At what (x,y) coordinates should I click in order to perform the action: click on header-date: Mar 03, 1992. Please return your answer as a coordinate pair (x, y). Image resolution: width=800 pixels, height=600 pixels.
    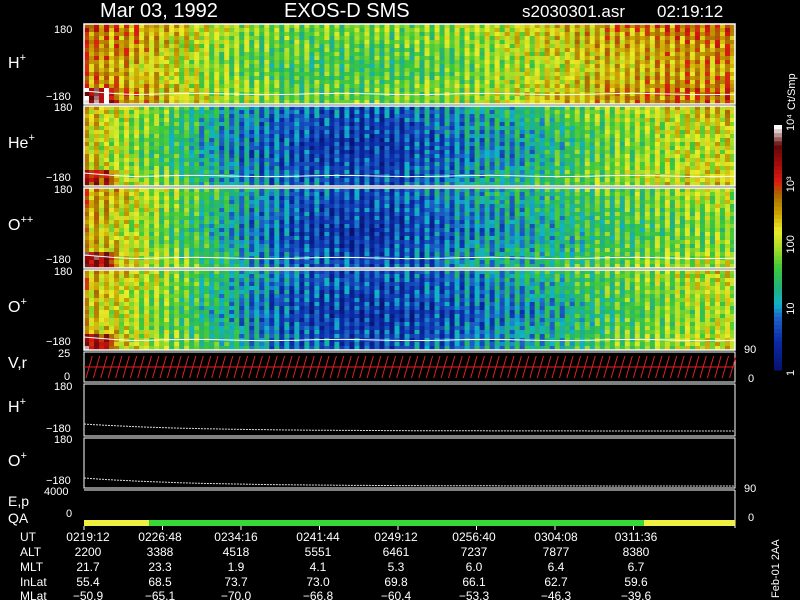
    Looking at the image, I should click on (159, 11).